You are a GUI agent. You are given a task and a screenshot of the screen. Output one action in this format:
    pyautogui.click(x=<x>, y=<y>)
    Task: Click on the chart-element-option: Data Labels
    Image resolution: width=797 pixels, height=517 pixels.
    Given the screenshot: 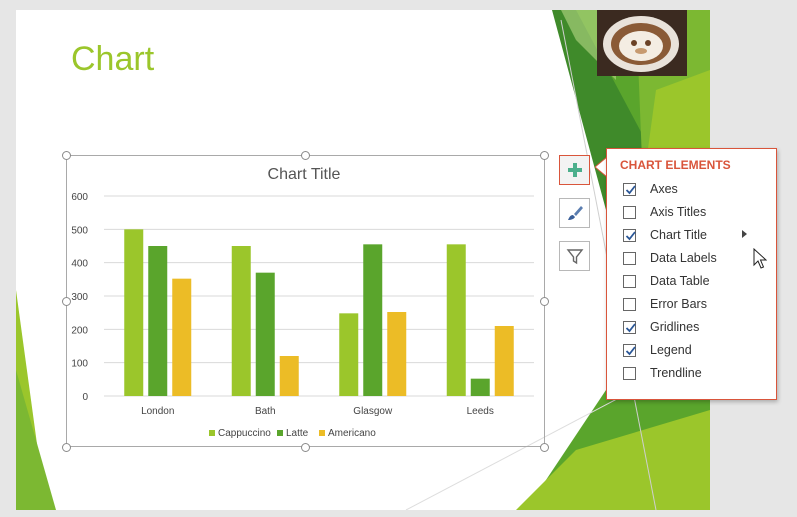 What is the action you would take?
    pyautogui.click(x=698, y=258)
    